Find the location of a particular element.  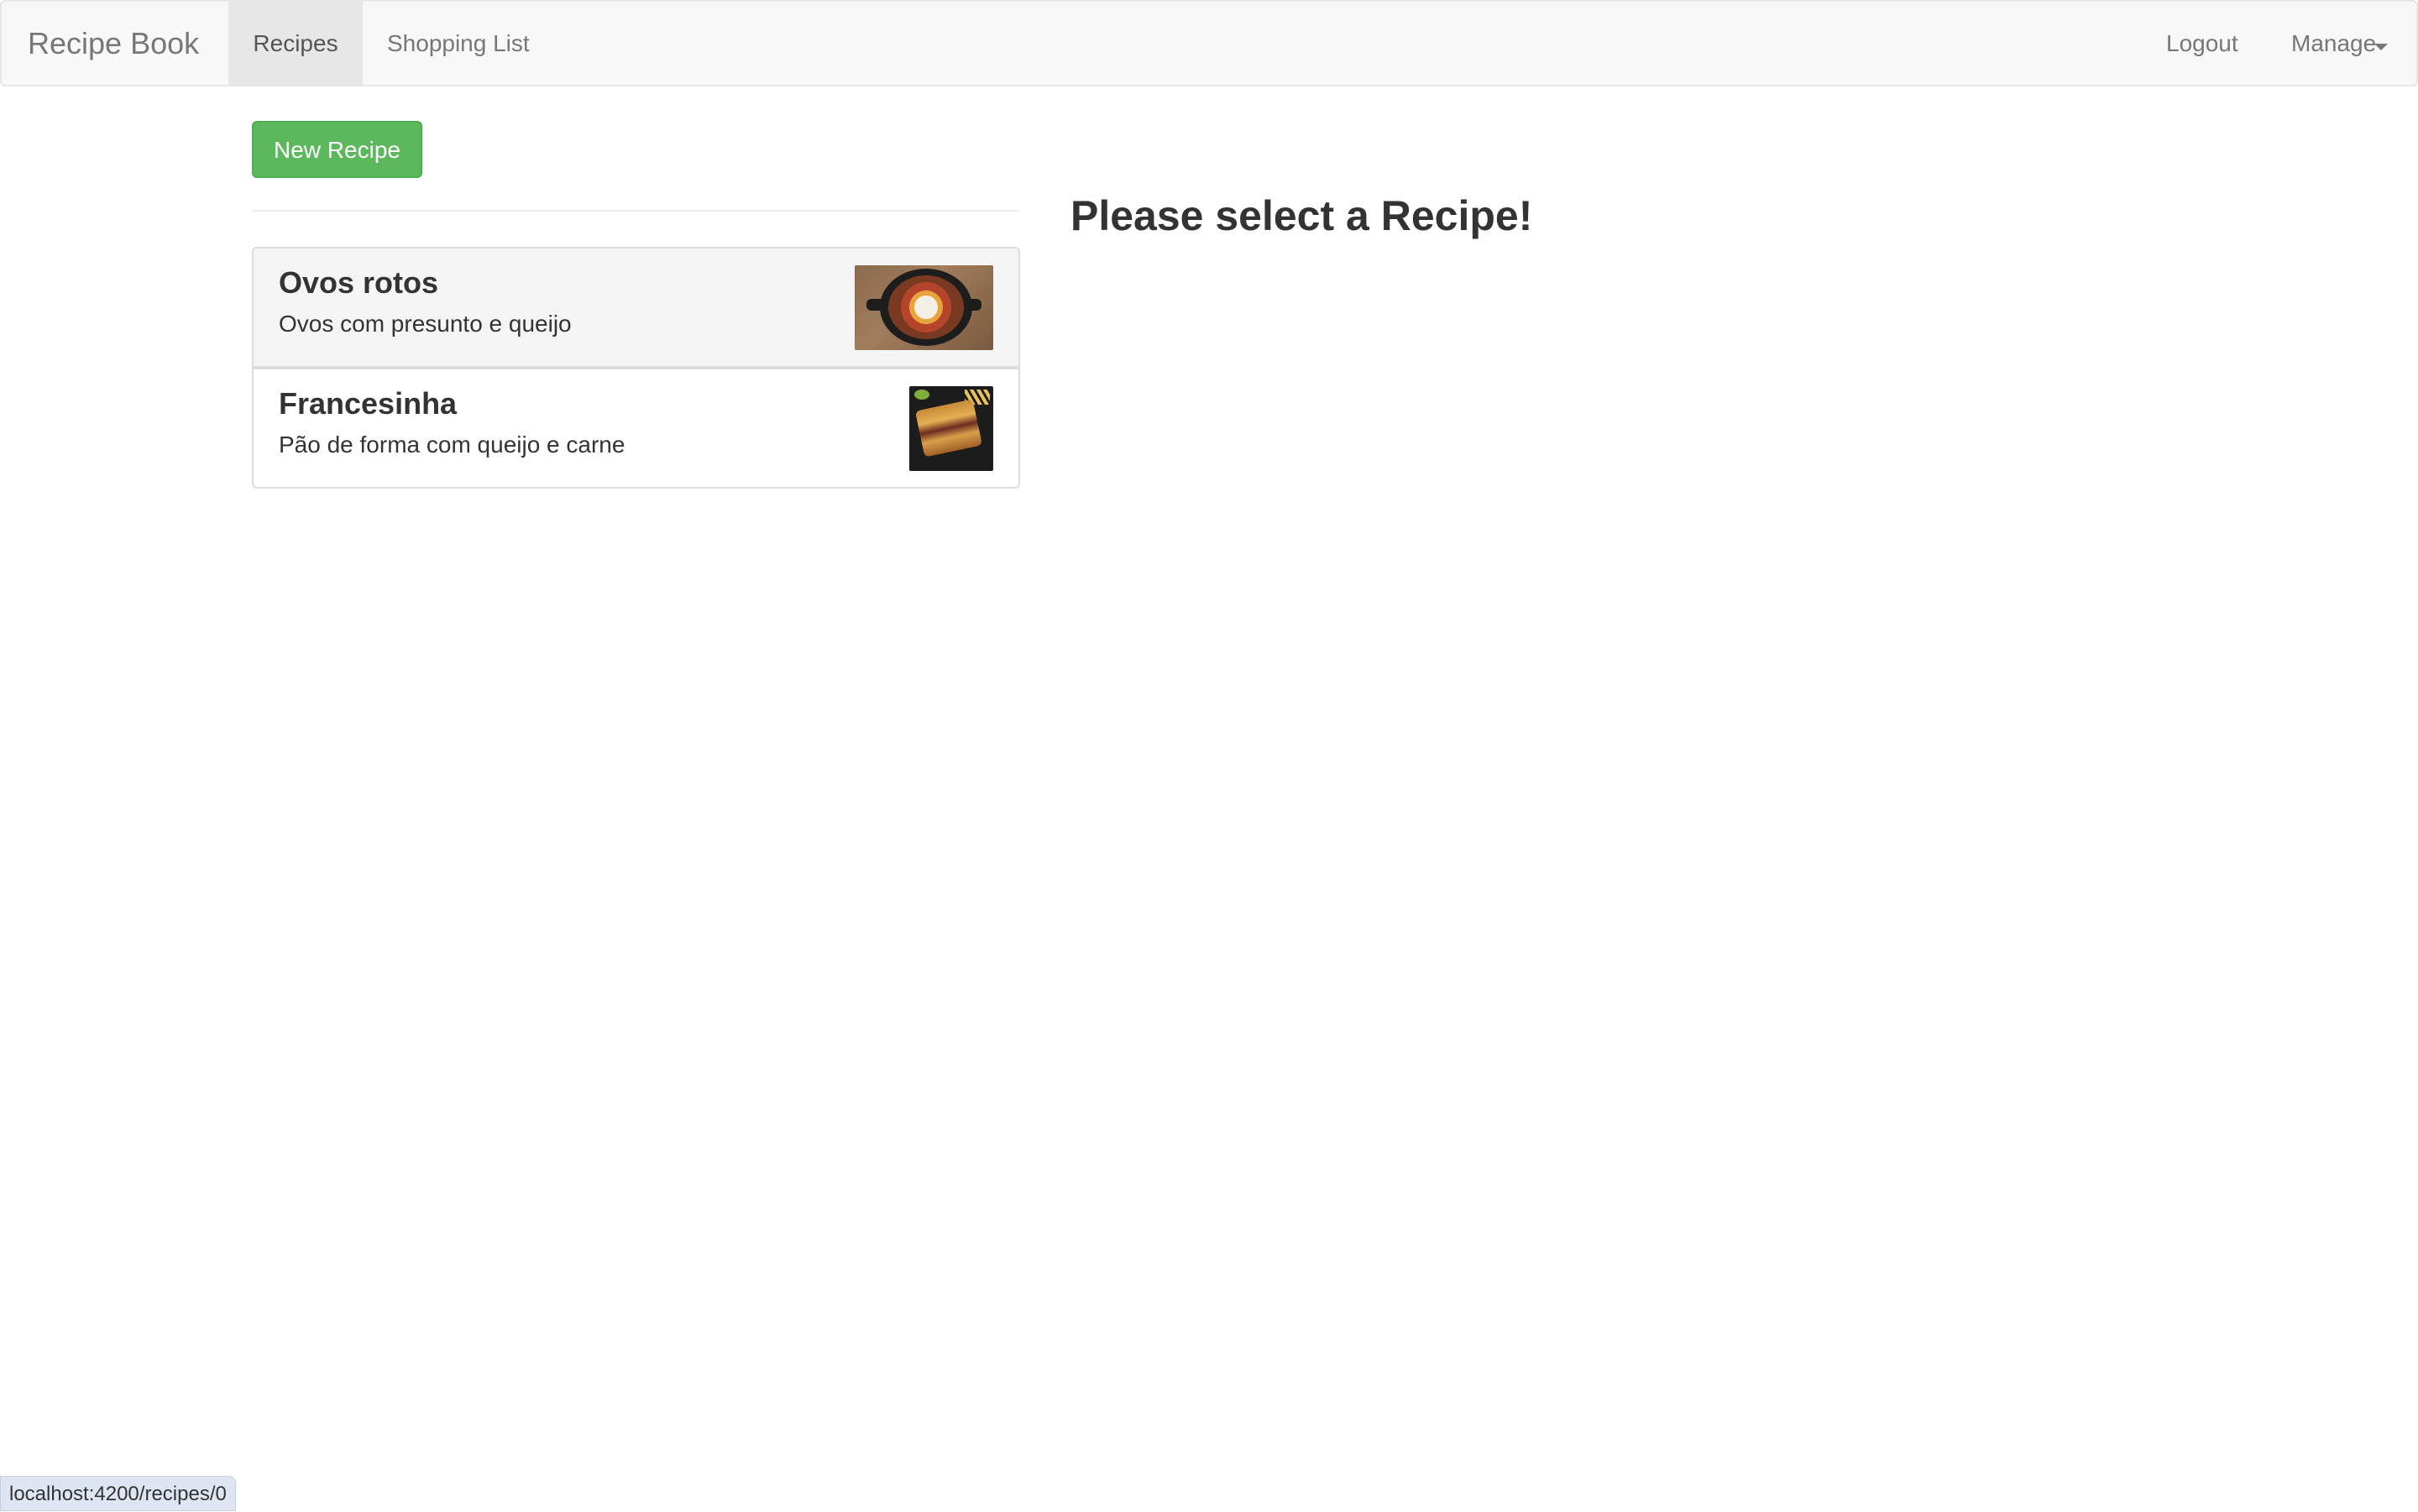

recipe-list-item-ovos-rotos: Ovos rotos Ovos com presunto e queijo is located at coordinates (636, 307).